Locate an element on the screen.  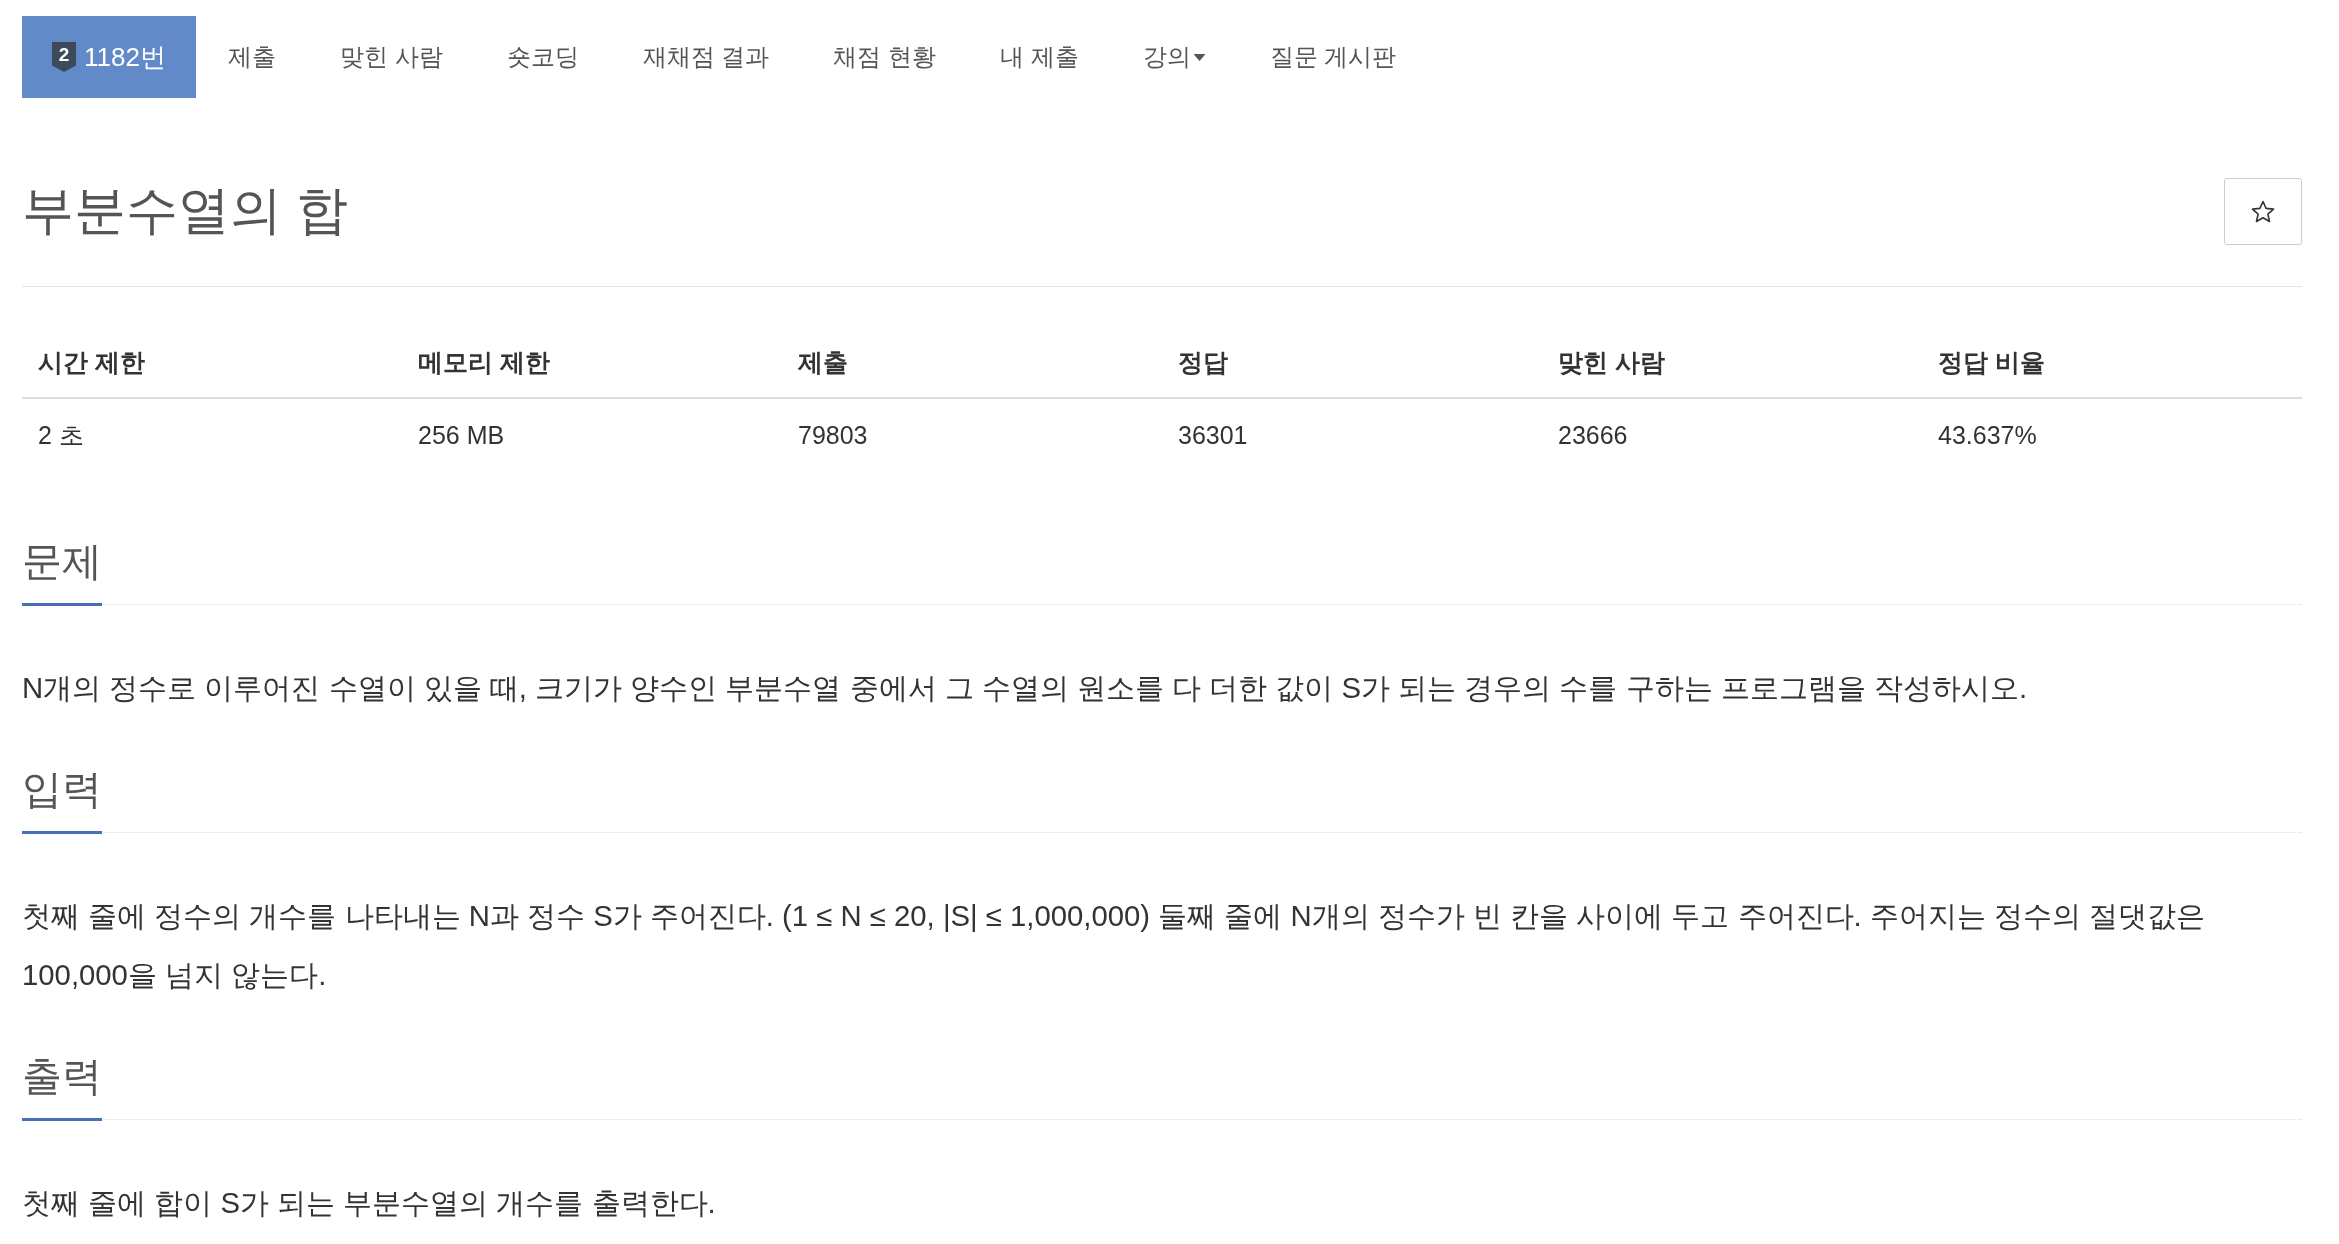
section-text: N개의 정수로 이루어진 수열이 있을 때, 크기가 양수인 부분수열 중에서 그 수열의 원소를 다 더한 값이 S가 되는 경우의 수를 구하는 프로그램을 작성하시오. is located at coordinates (1025, 688).